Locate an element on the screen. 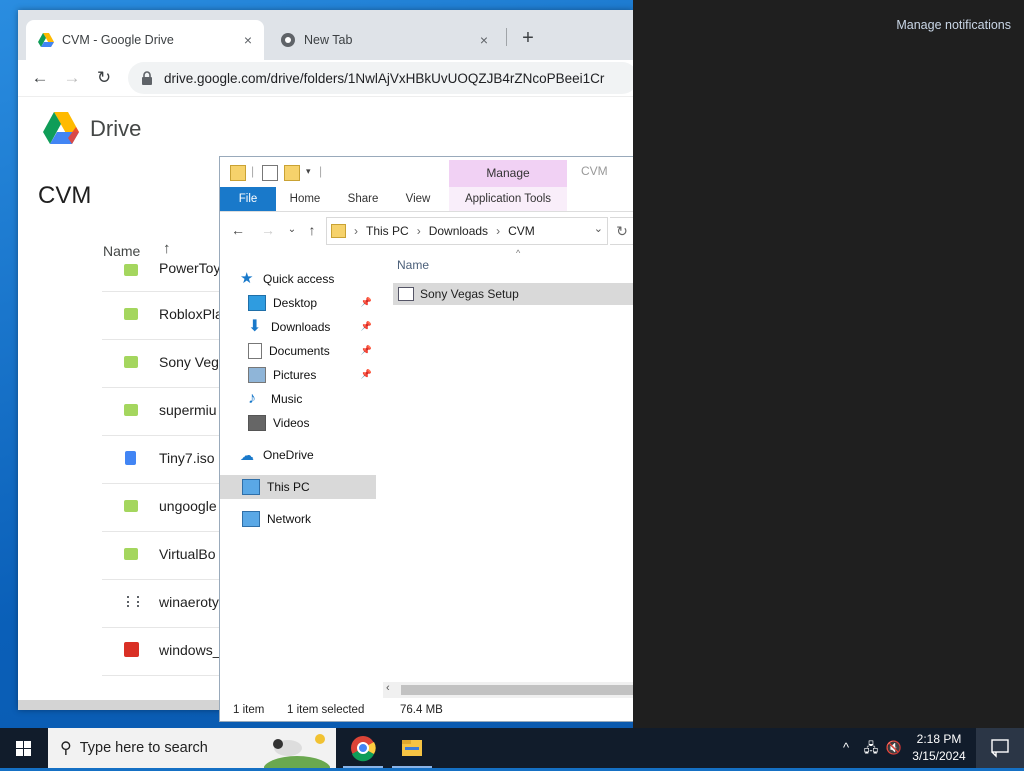 The width and height of the screenshot is (1024, 771). scrollbar-thumb is located at coordinates (517, 690).